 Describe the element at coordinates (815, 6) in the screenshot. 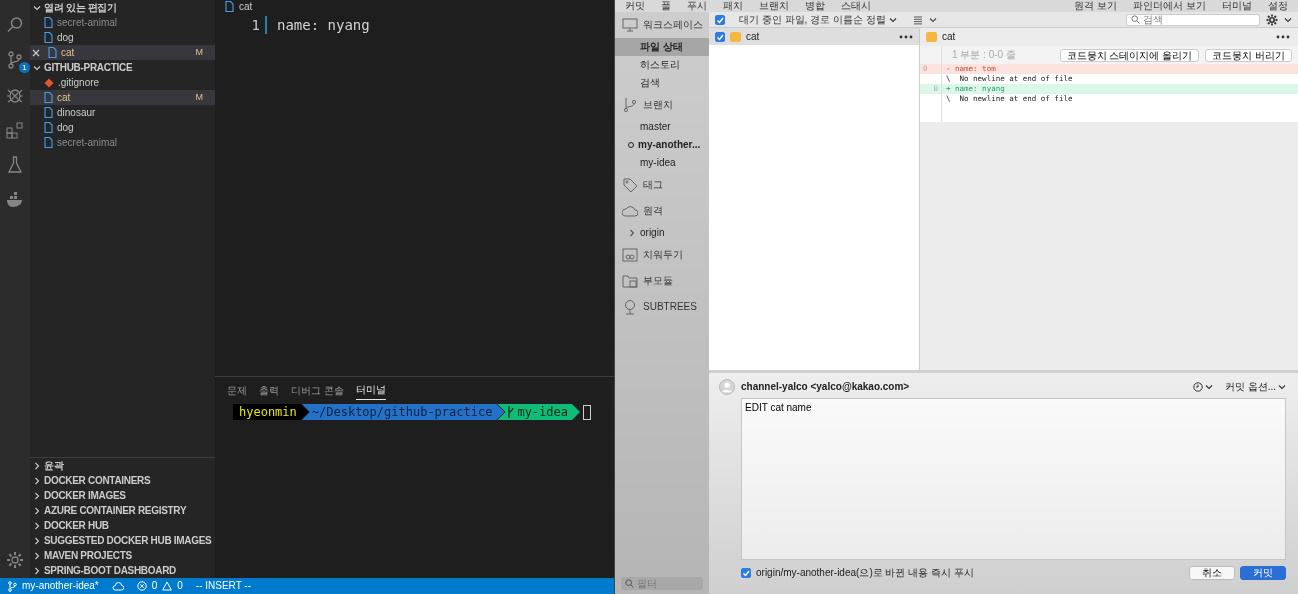

I see `toolbar-label: 병합` at that location.